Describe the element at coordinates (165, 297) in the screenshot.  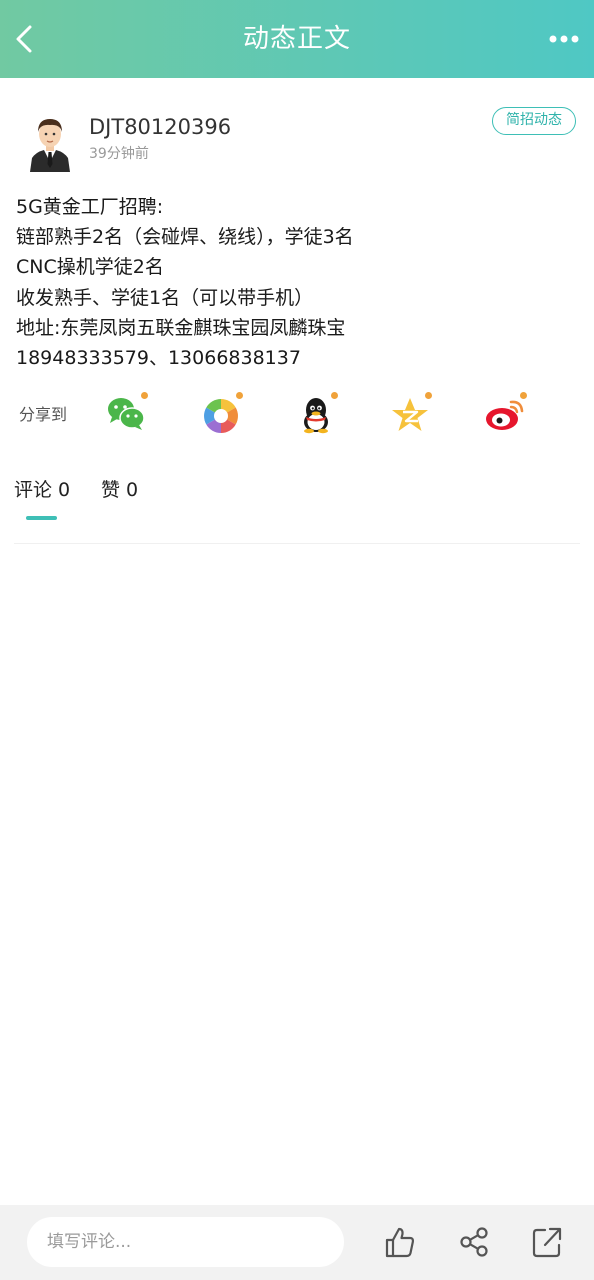
I see `post-line: 收发熟手、学徒1名（可以带手机）` at that location.